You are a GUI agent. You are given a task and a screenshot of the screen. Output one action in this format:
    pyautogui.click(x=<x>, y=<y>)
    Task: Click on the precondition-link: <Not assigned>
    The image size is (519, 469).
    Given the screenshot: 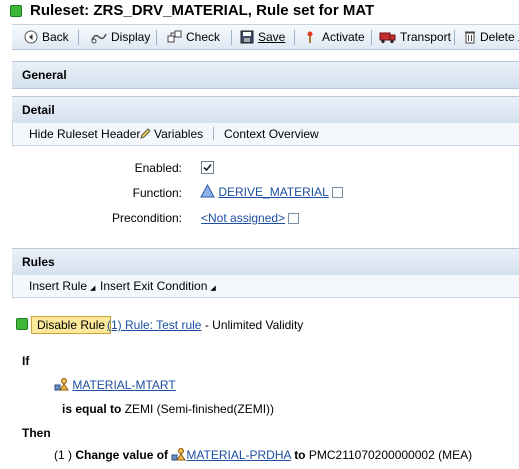 What is the action you would take?
    pyautogui.click(x=243, y=218)
    